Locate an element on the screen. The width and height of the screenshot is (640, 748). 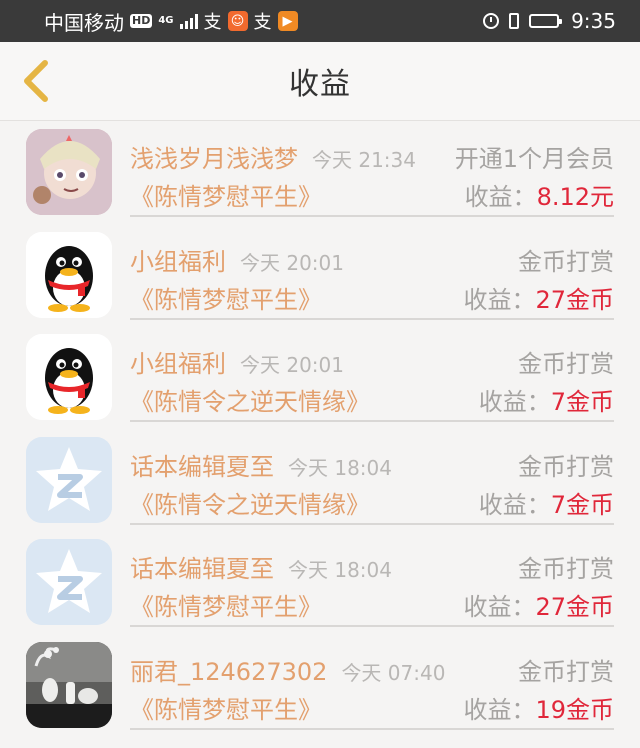
status-time: 9:35 is located at coordinates (593, 21).